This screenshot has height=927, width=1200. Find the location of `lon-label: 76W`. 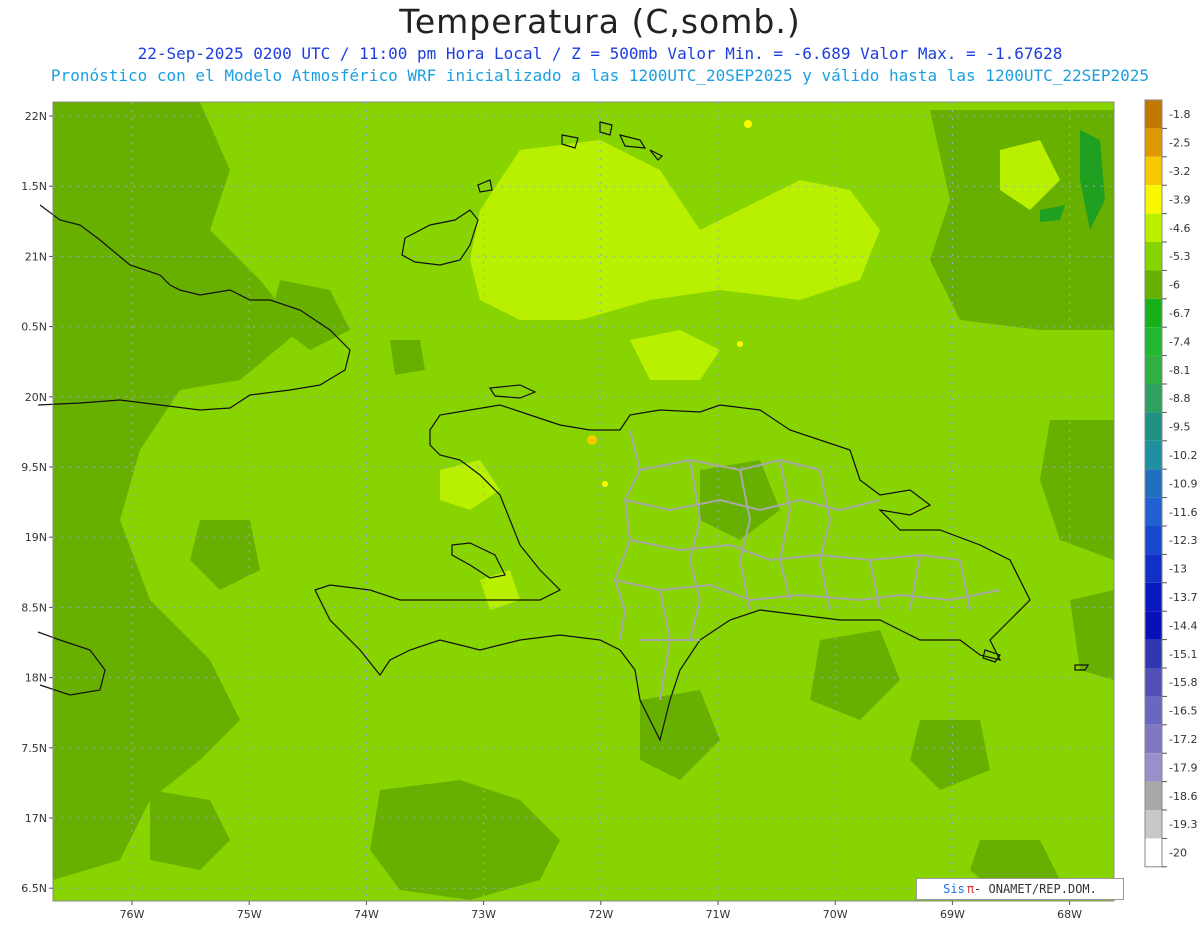

lon-label: 76W is located at coordinates (132, 914).